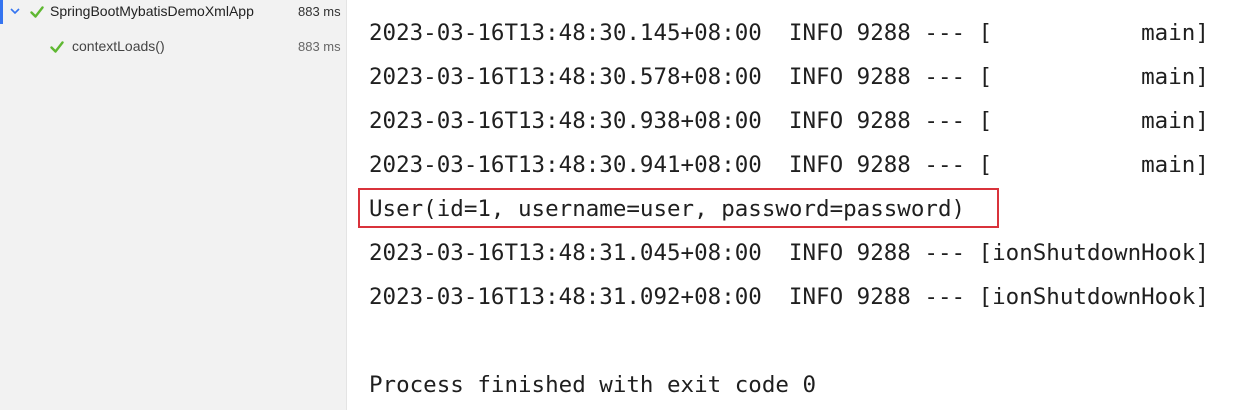  Describe the element at coordinates (678, 208) in the screenshot. I see `highlight-box` at that location.